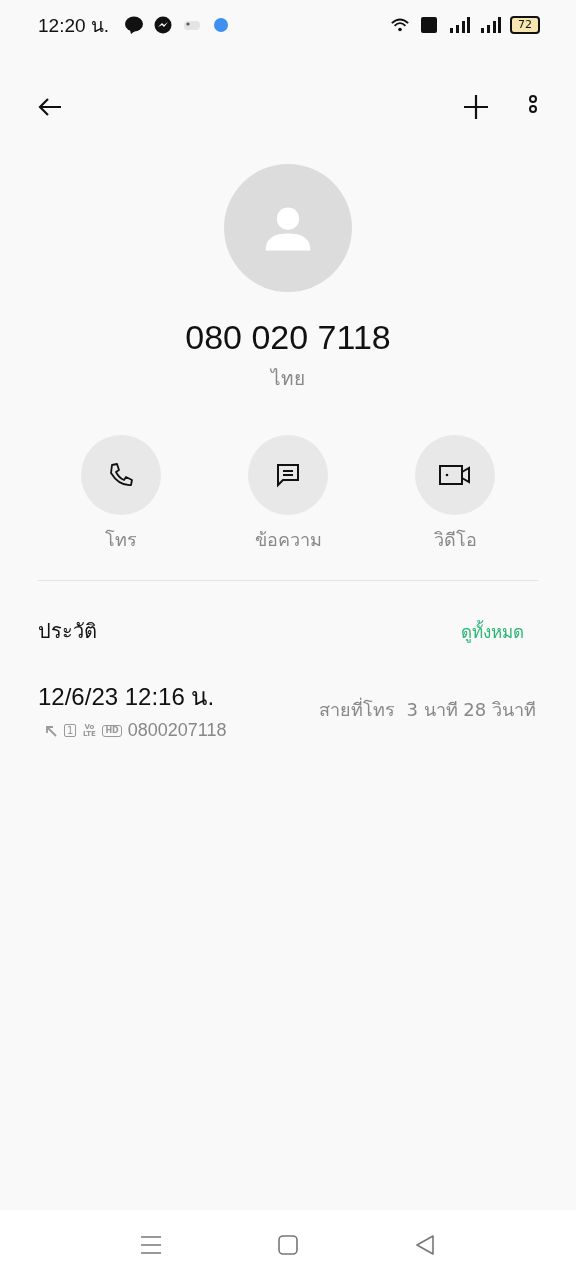  I want to click on back-triangle-icon, so click(425, 1245).